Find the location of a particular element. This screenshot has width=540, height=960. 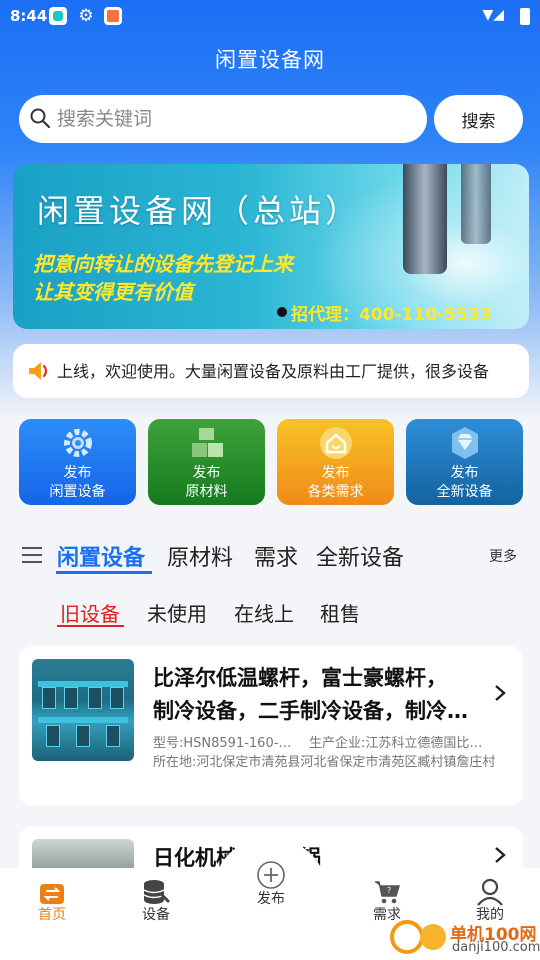

battery-icon is located at coordinates (525, 16).